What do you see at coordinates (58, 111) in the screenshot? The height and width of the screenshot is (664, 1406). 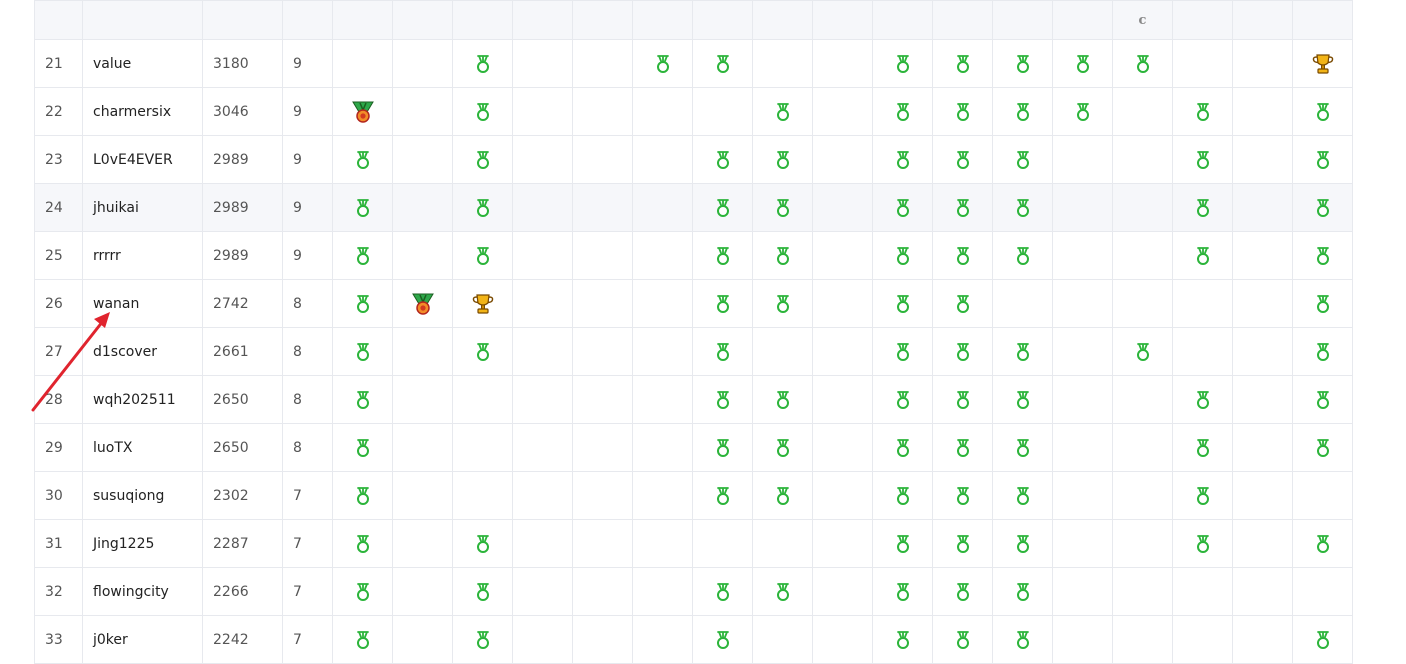 I see `rank-cell: 22` at bounding box center [58, 111].